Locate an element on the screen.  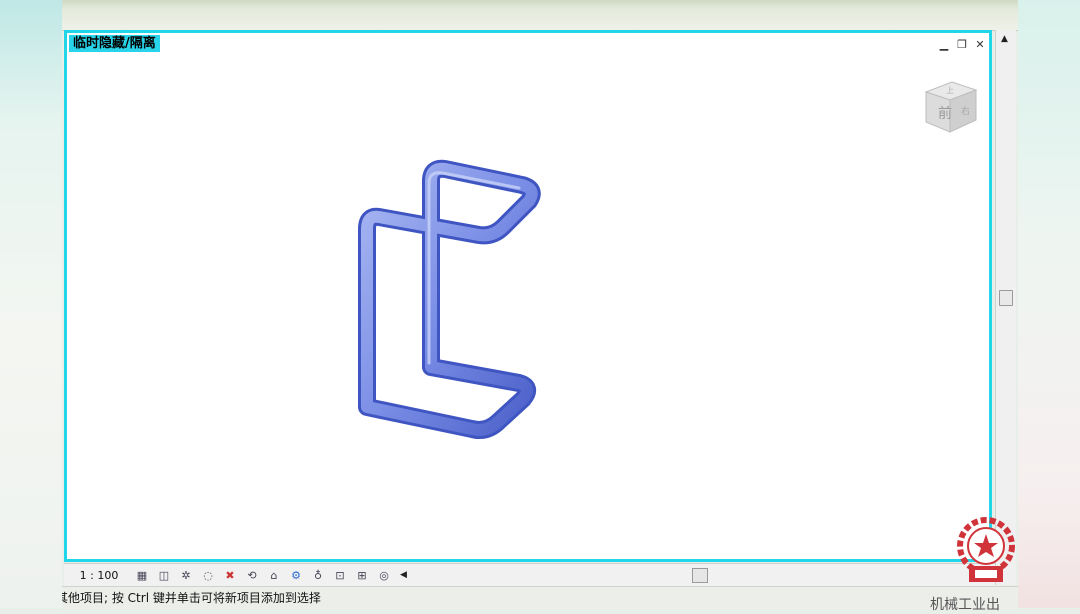
status-bar: 其他项目; 按 Ctrl 键并单击可将新项目添加到选择 is located at coordinates (540, 597).